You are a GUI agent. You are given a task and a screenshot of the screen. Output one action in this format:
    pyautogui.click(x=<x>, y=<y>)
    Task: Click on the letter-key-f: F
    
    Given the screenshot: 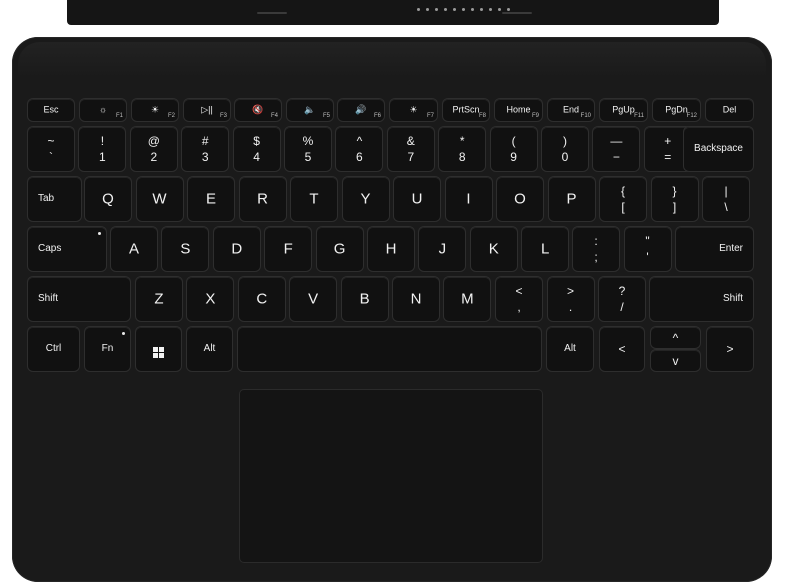 What is the action you would take?
    pyautogui.click(x=288, y=249)
    